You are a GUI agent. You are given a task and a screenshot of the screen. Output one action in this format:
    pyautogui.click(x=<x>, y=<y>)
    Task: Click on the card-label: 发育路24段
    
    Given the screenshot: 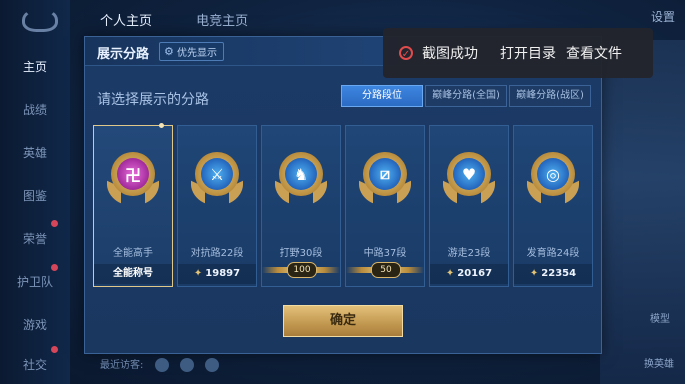 What is the action you would take?
    pyautogui.click(x=553, y=253)
    